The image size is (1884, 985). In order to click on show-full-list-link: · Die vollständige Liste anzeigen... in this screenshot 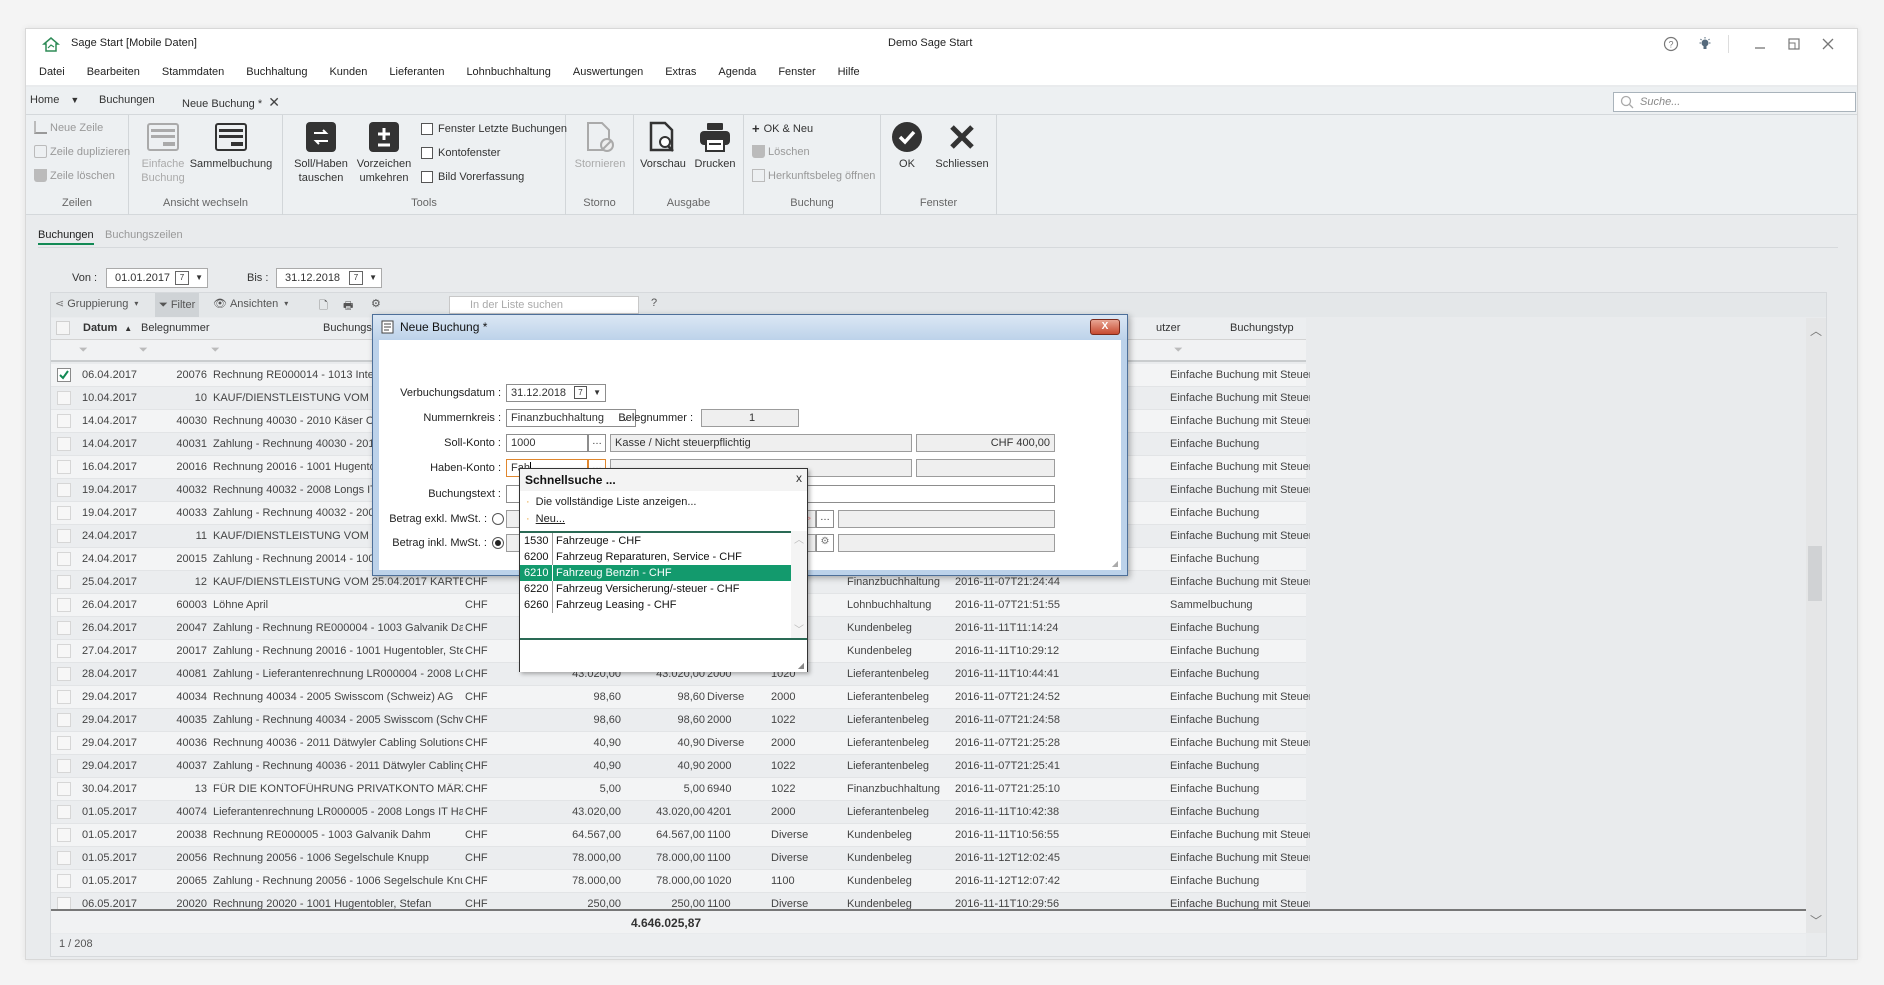, I will do `click(611, 502)`.